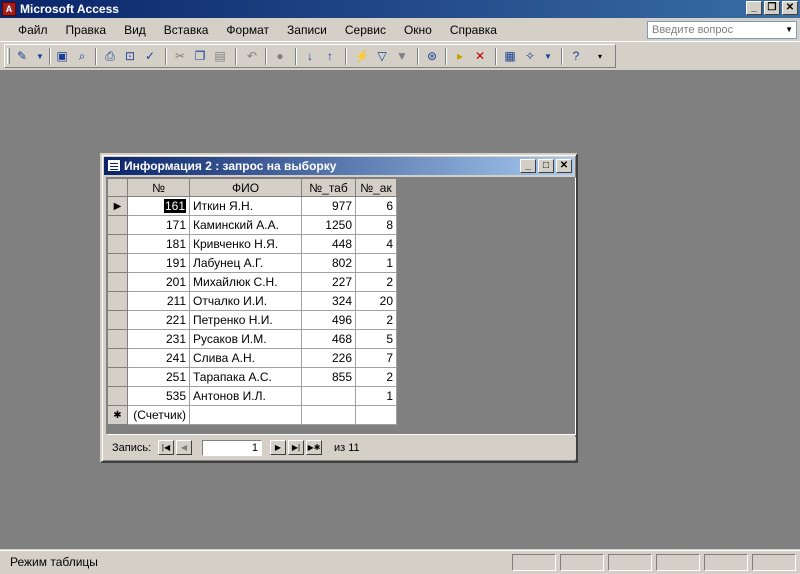 The width and height of the screenshot is (800, 574). What do you see at coordinates (402, 56) in the screenshot?
I see `apply-filter-icon: ▼` at bounding box center [402, 56].